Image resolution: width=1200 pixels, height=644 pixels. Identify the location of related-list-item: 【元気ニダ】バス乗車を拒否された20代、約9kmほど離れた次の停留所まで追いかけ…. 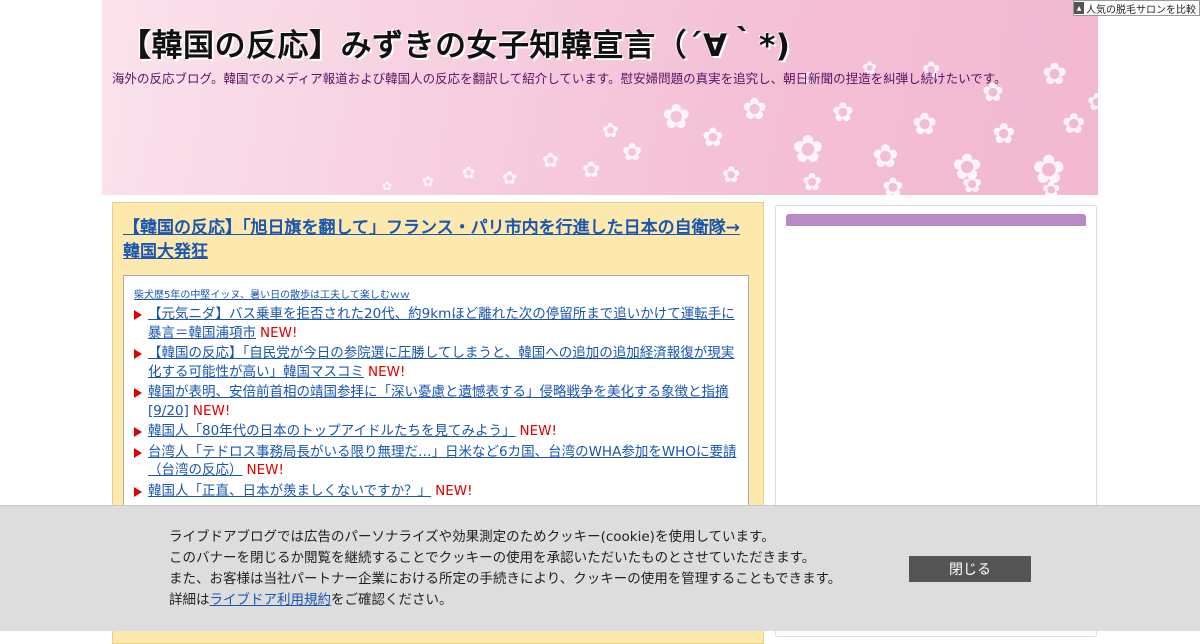
(437, 323).